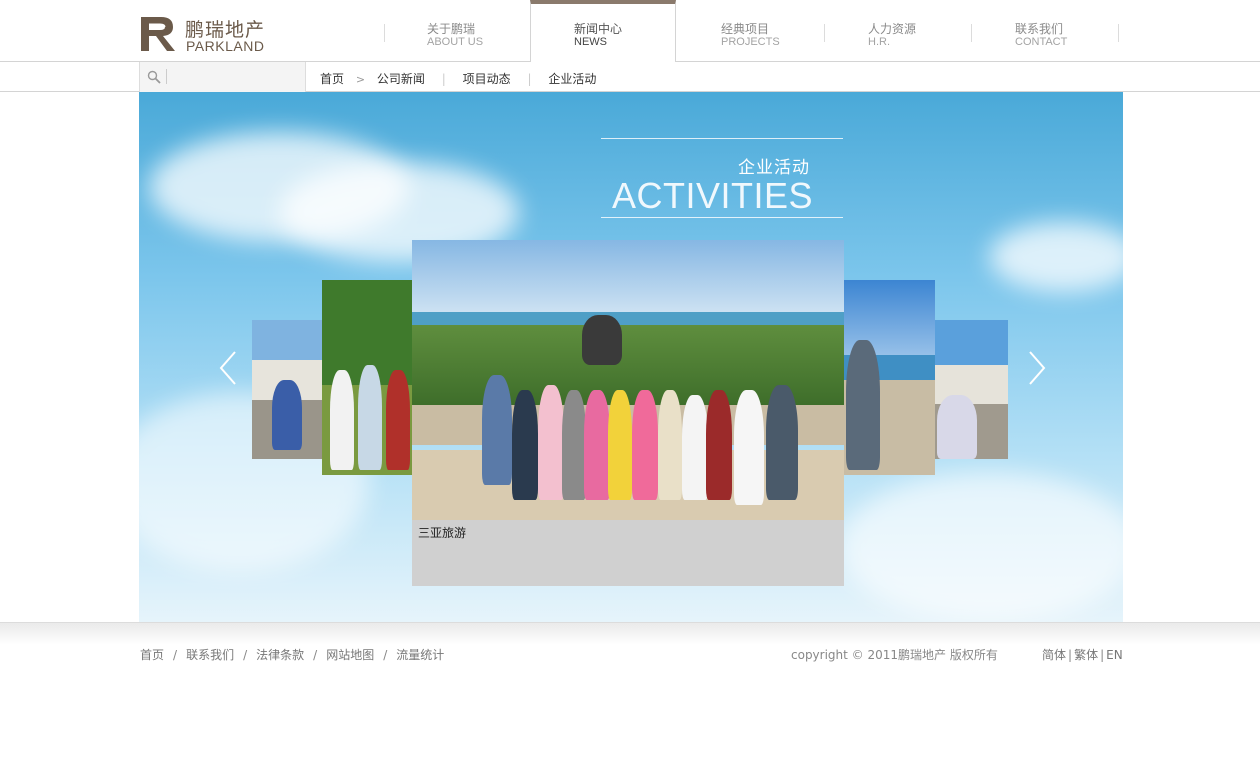 The height and width of the screenshot is (784, 1260). What do you see at coordinates (598, 29) in the screenshot?
I see `nav-item-label-cn: 新闻中心` at bounding box center [598, 29].